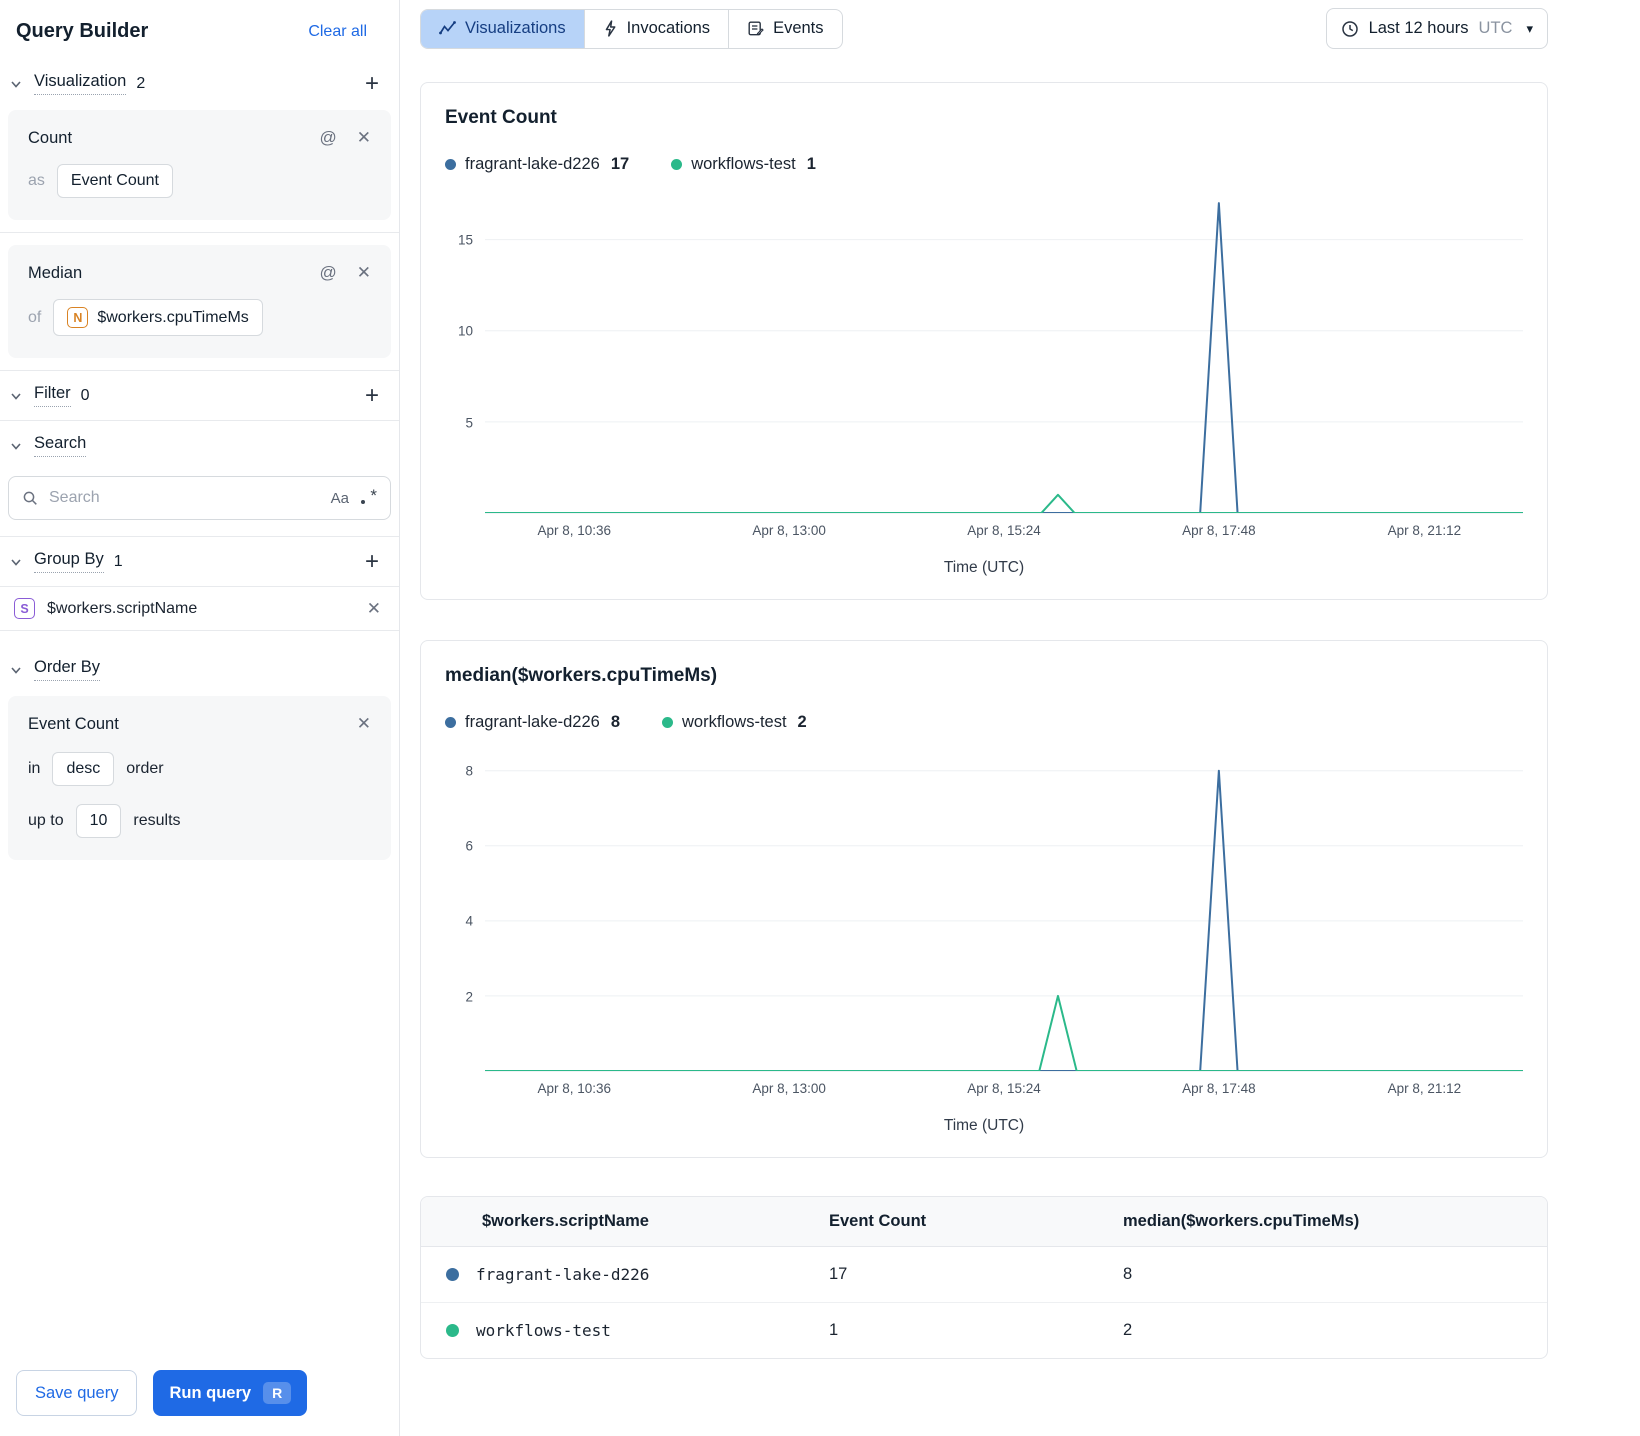  Describe the element at coordinates (157, 820) in the screenshot. I see `results-label: results` at that location.